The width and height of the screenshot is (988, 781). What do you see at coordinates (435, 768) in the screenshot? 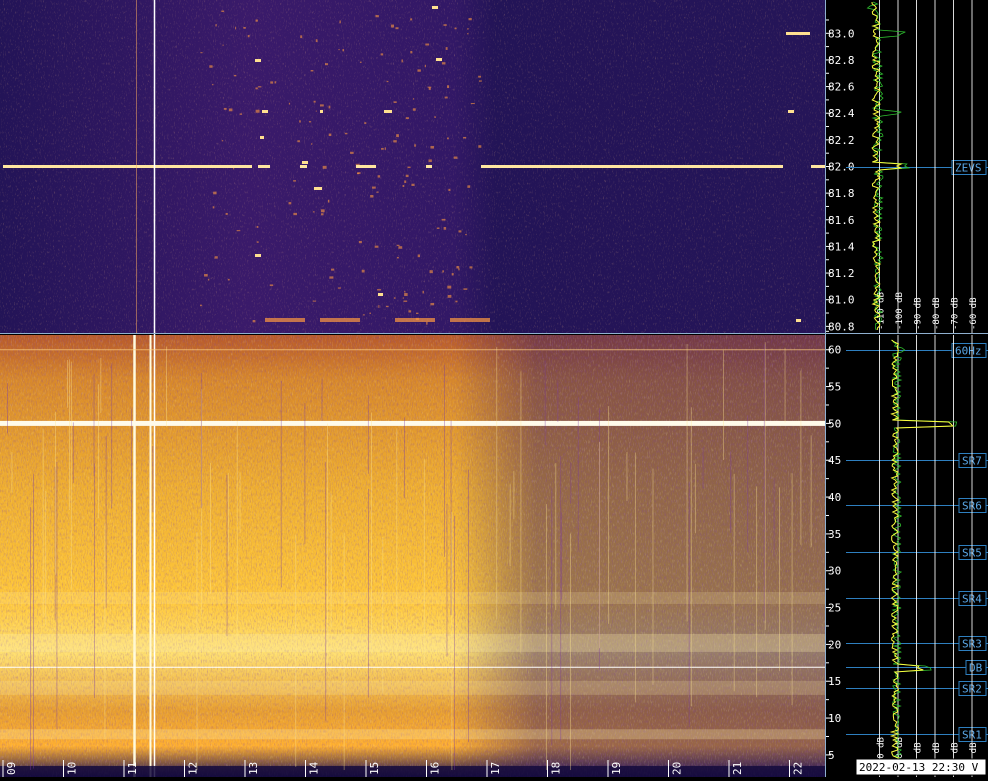
I see `time-tick-label: 16` at bounding box center [435, 768].